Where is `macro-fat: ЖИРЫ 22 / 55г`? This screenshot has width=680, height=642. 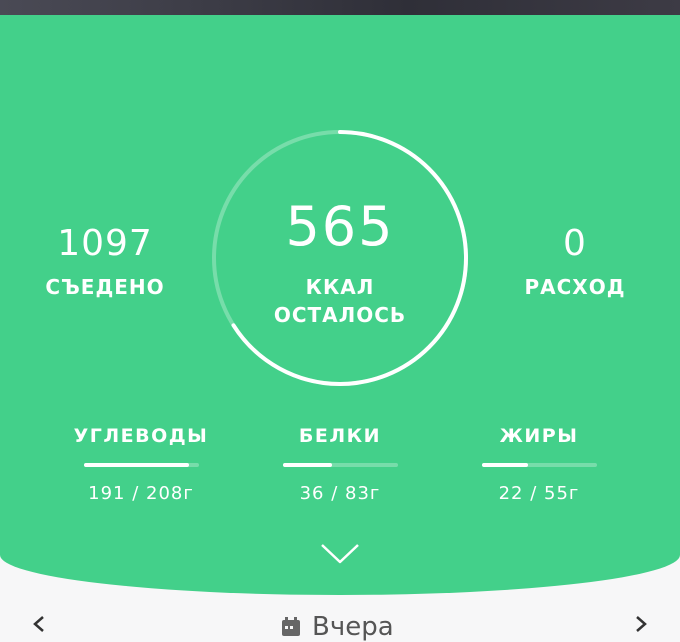 macro-fat: ЖИРЫ 22 / 55г is located at coordinates (539, 464).